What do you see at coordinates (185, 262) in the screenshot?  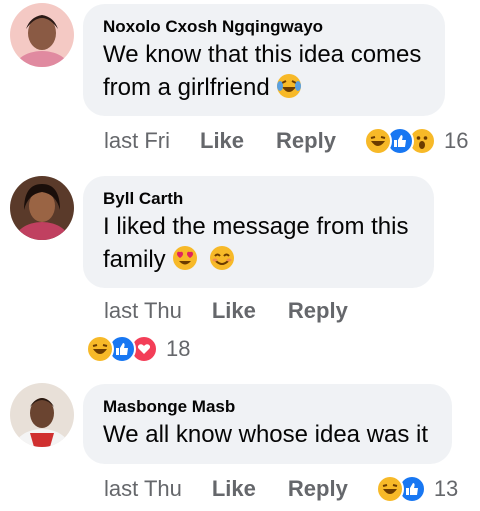 I see `heart-eyes-emoji-icon` at bounding box center [185, 262].